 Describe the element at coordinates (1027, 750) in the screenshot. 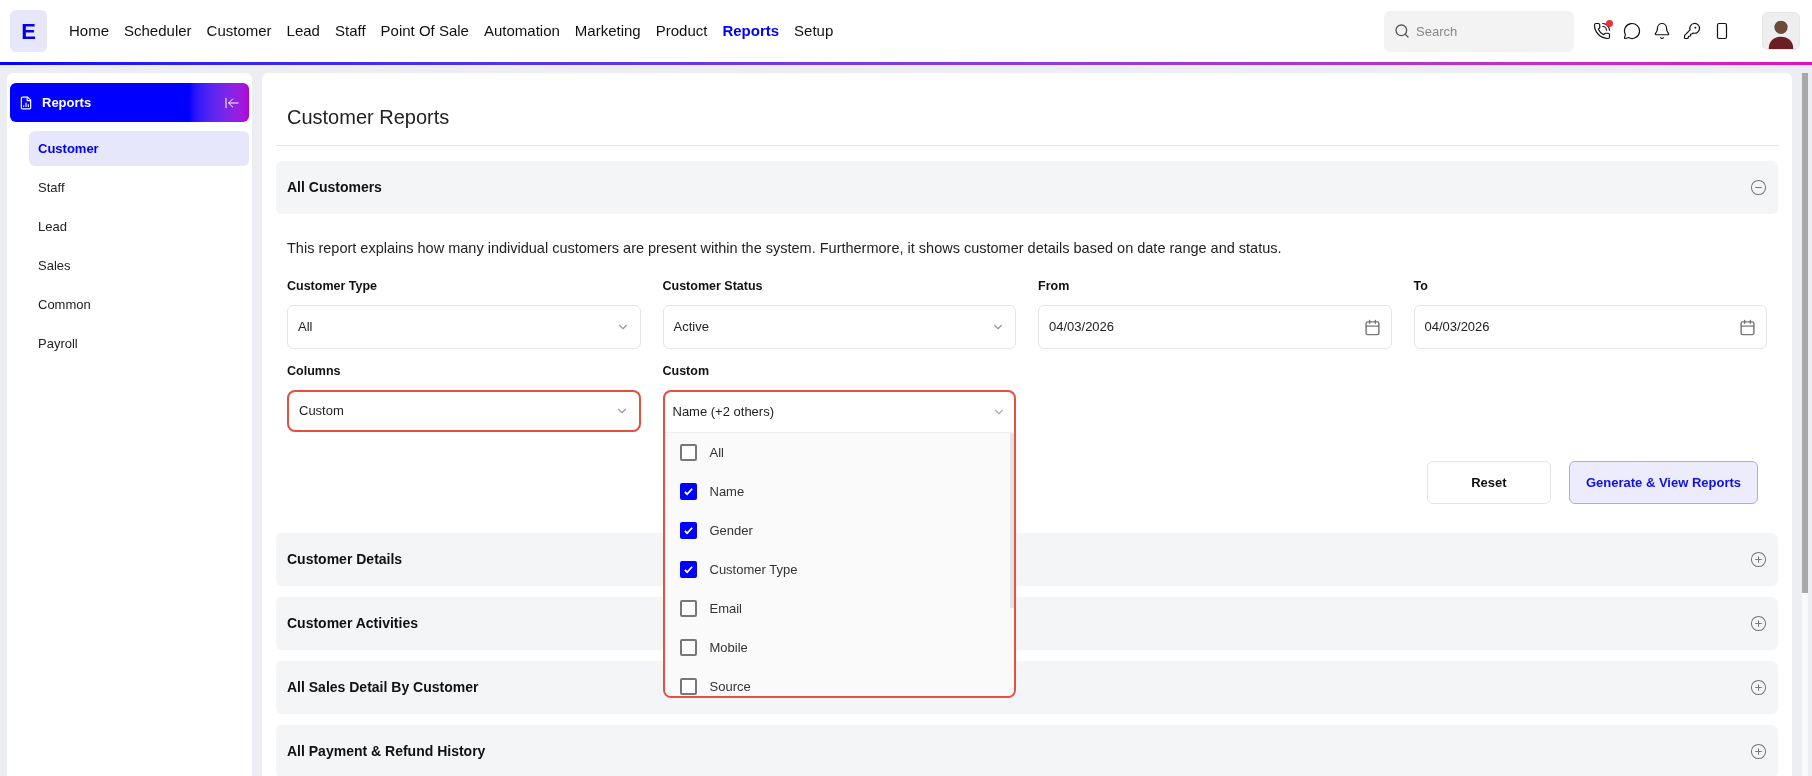

I see `section-header: All Payment & Refund History` at that location.